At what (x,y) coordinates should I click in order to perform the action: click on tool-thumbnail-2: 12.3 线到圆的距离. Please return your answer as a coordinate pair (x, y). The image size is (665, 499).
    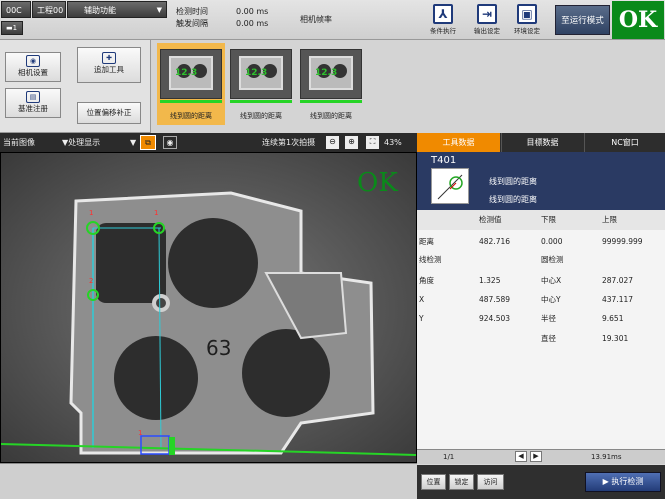
    Looking at the image, I should click on (261, 84).